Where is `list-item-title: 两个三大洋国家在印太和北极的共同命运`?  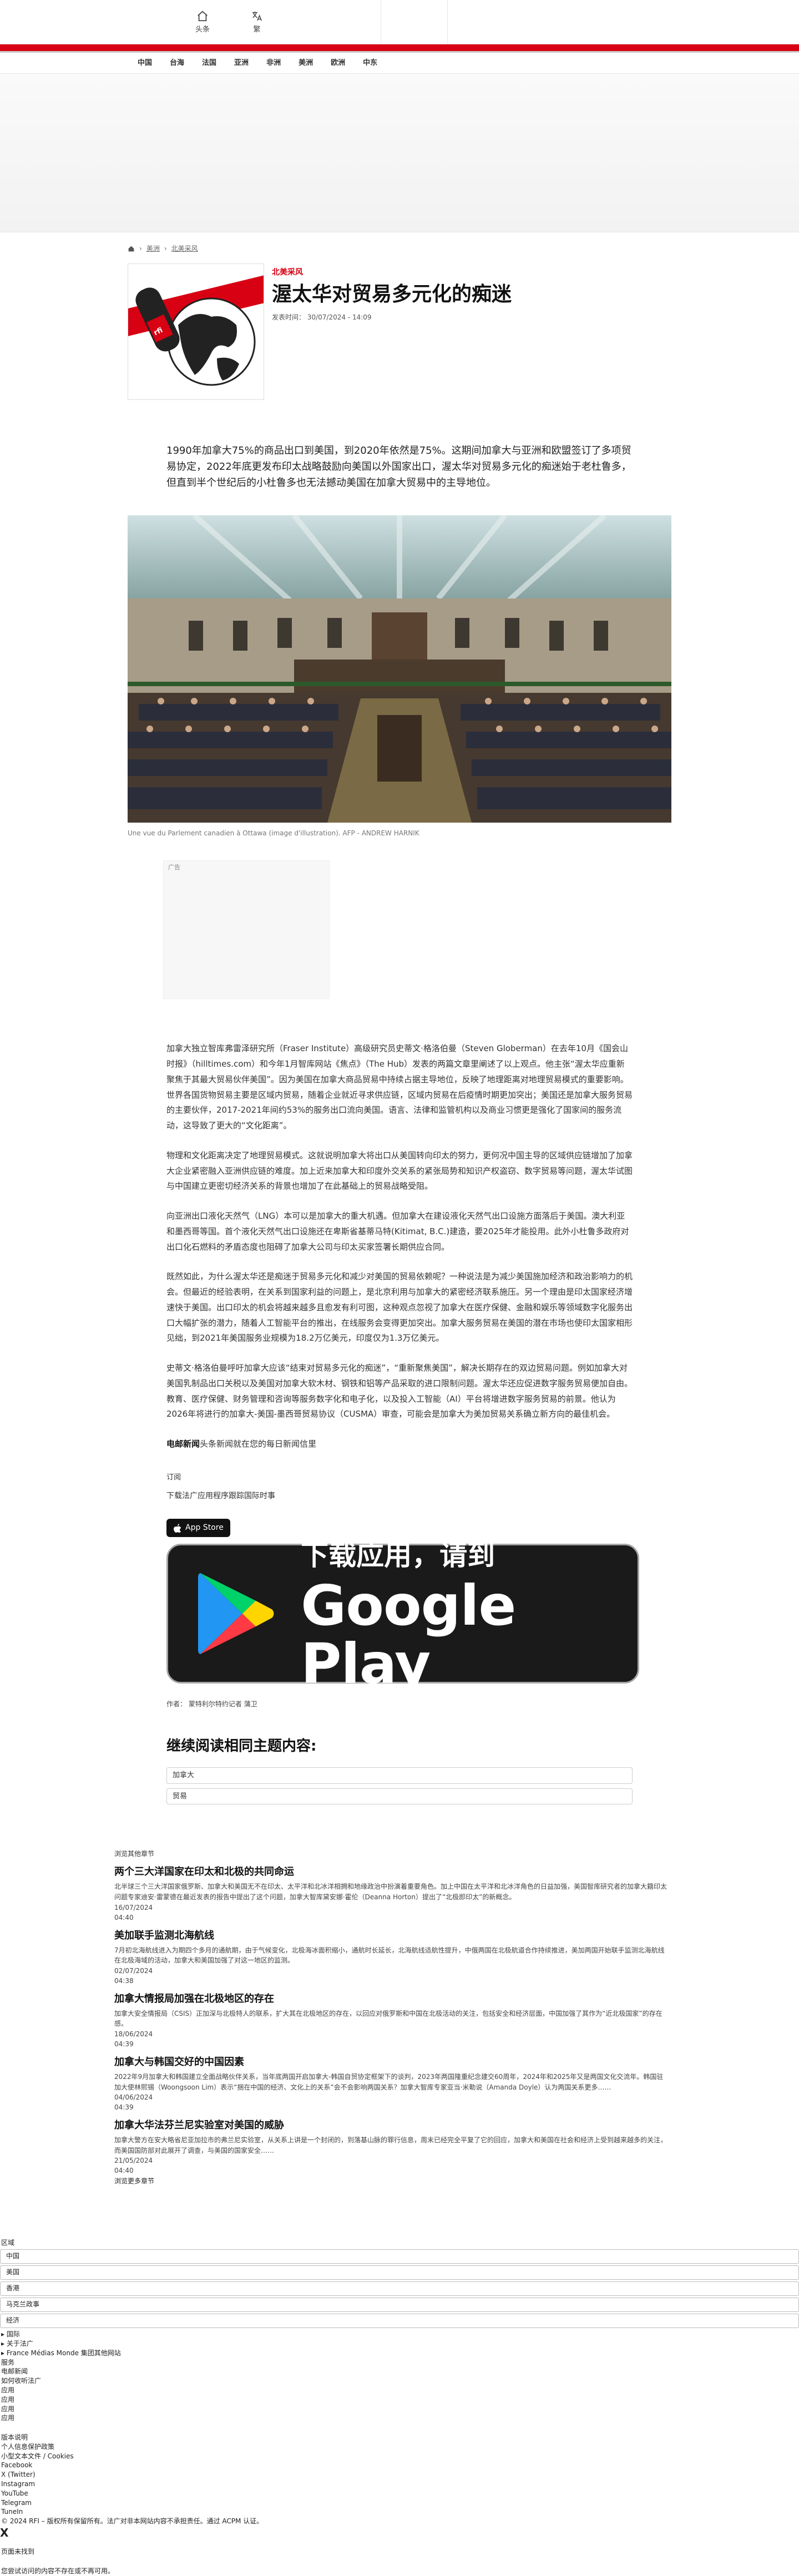 list-item-title: 两个三大洋国家在印太和北极的共同命运 is located at coordinates (391, 1871).